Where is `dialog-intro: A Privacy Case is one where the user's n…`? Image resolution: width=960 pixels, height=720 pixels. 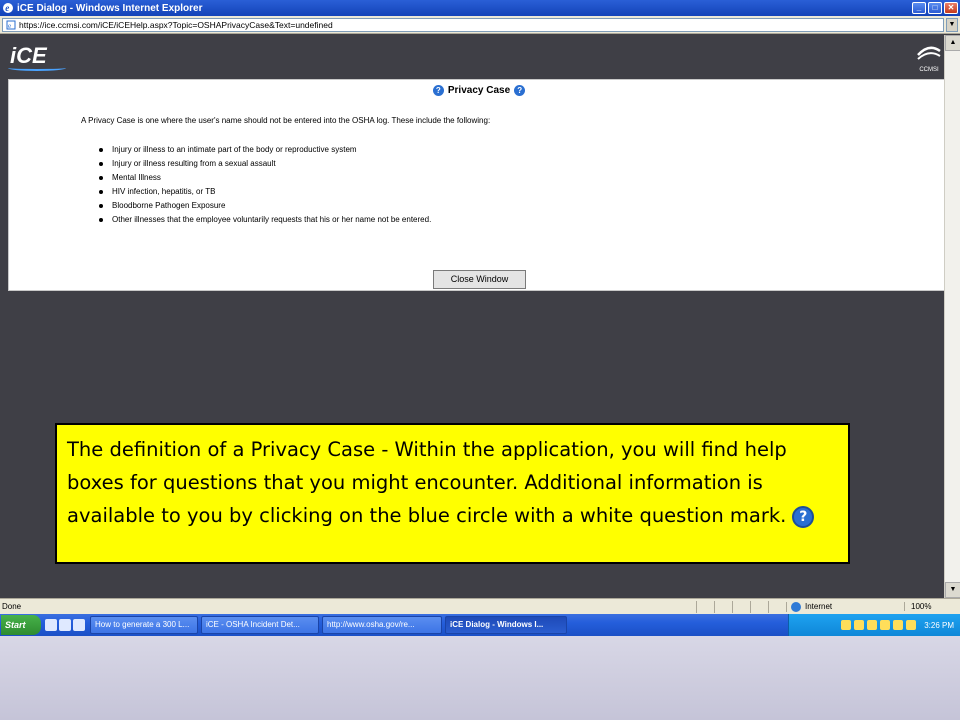
dialog-intro: A Privacy Case is one where the user's n… is located at coordinates (286, 120).